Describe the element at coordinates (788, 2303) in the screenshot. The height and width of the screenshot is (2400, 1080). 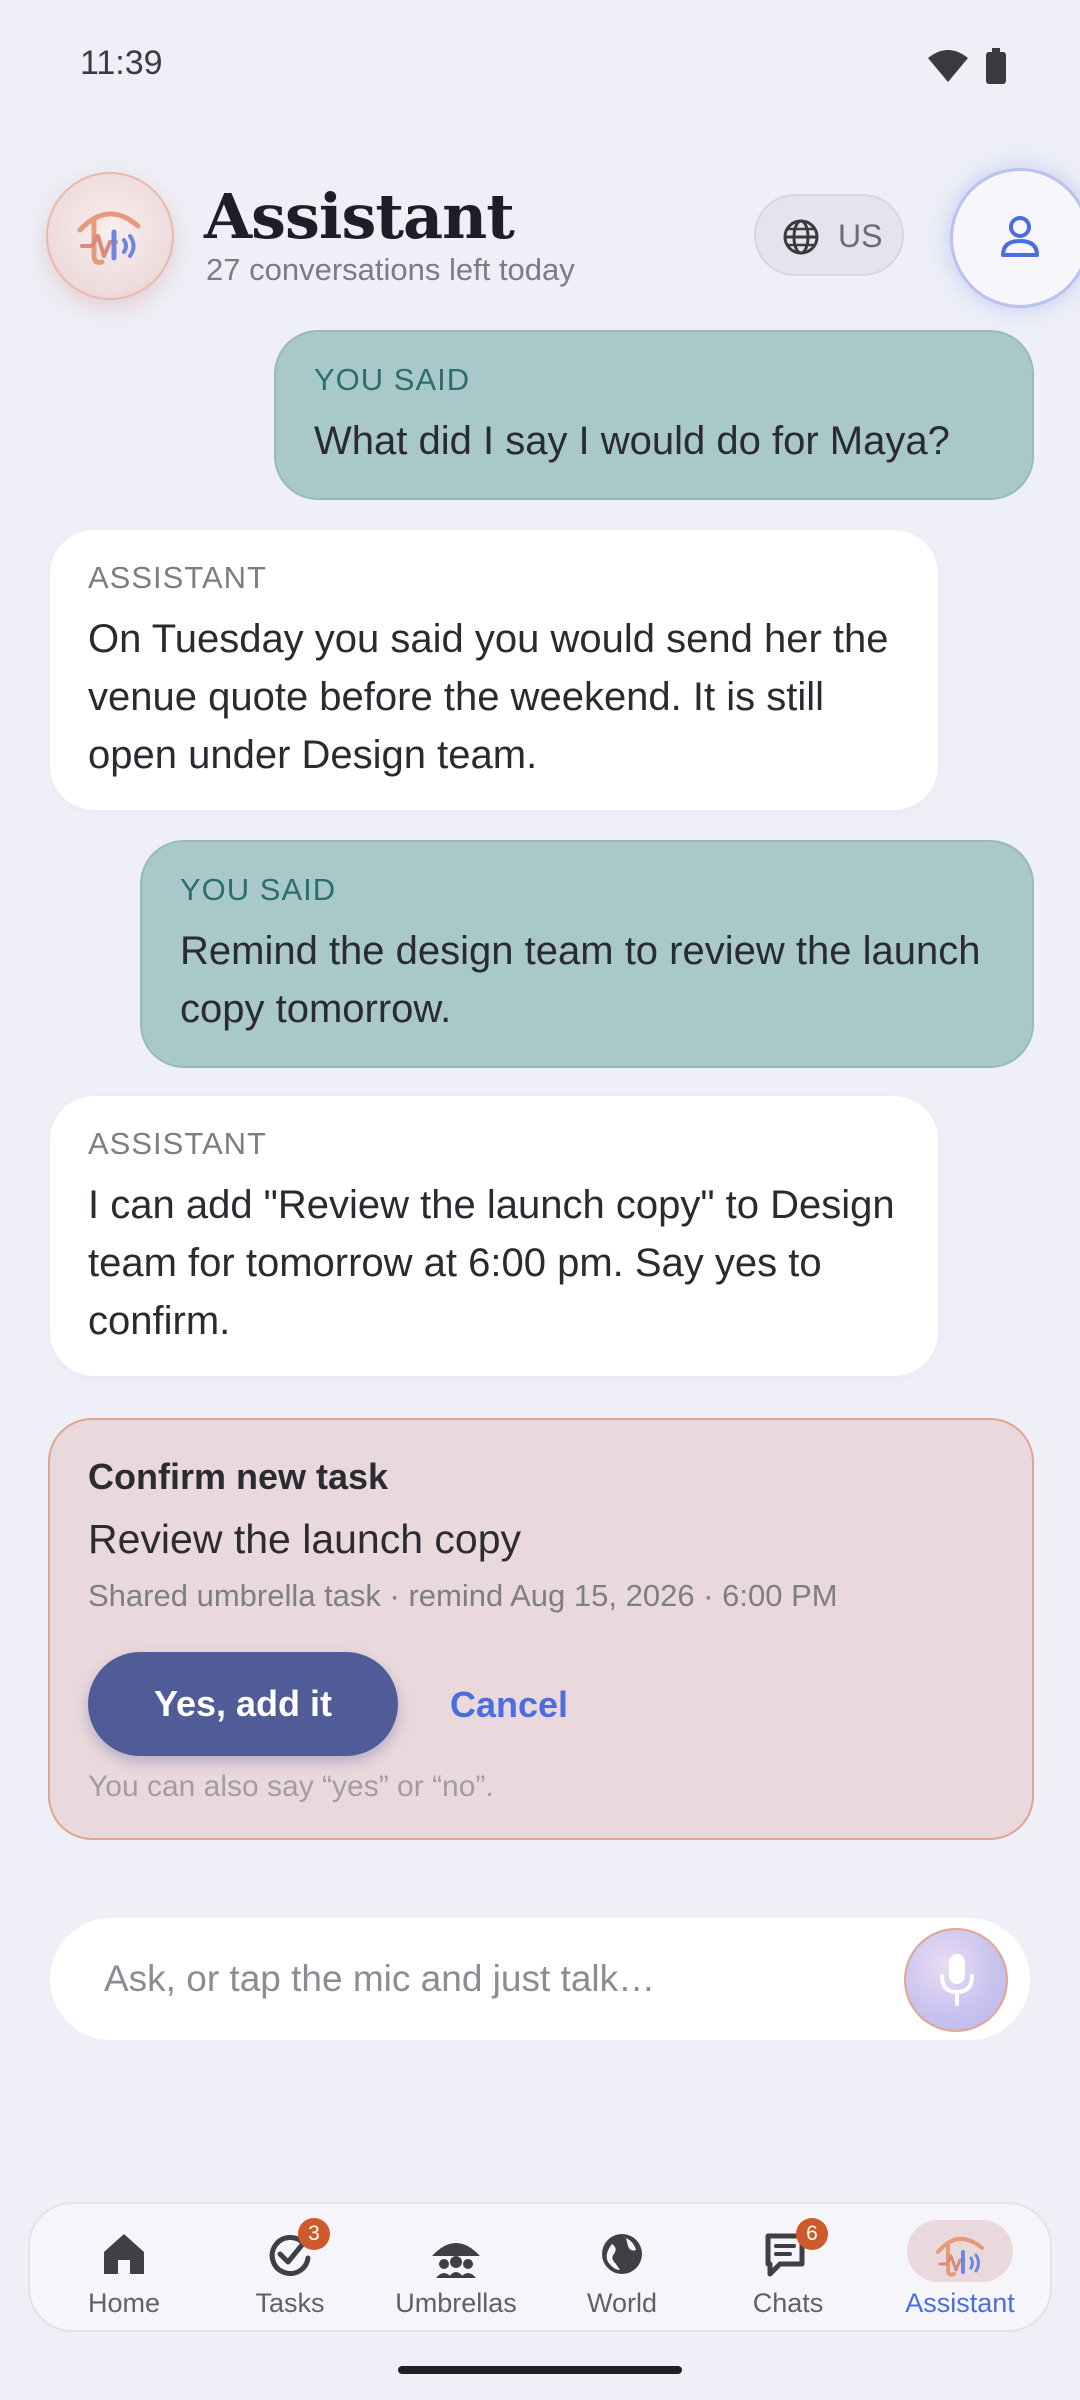
I see `nav-chats-label: Chats` at that location.